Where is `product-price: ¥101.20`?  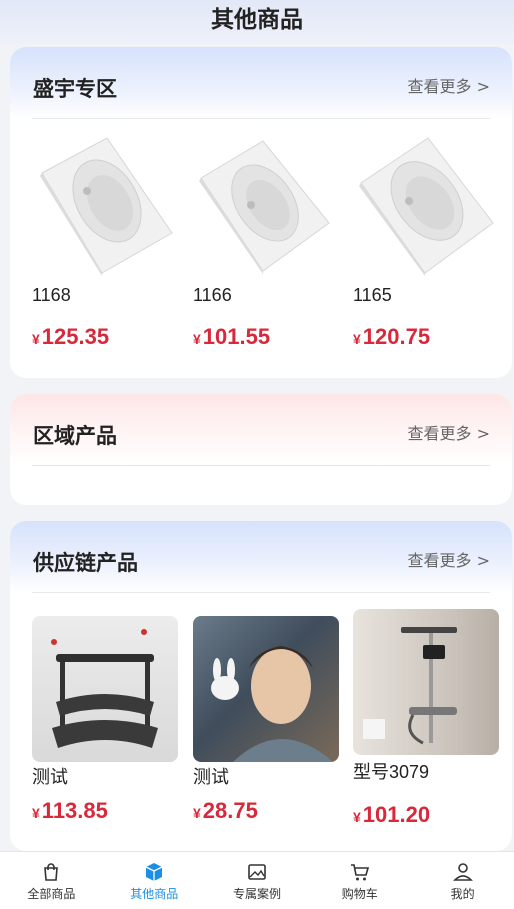
product-price: ¥101.20 is located at coordinates (392, 814).